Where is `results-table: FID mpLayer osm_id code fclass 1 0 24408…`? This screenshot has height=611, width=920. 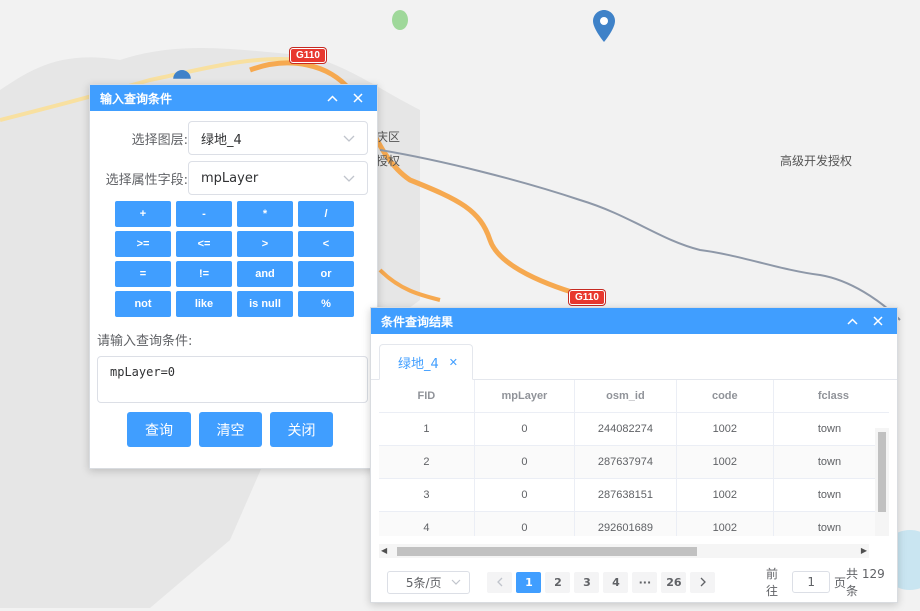 results-table: FID mpLayer osm_id code fclass 1 0 24408… is located at coordinates (634, 458).